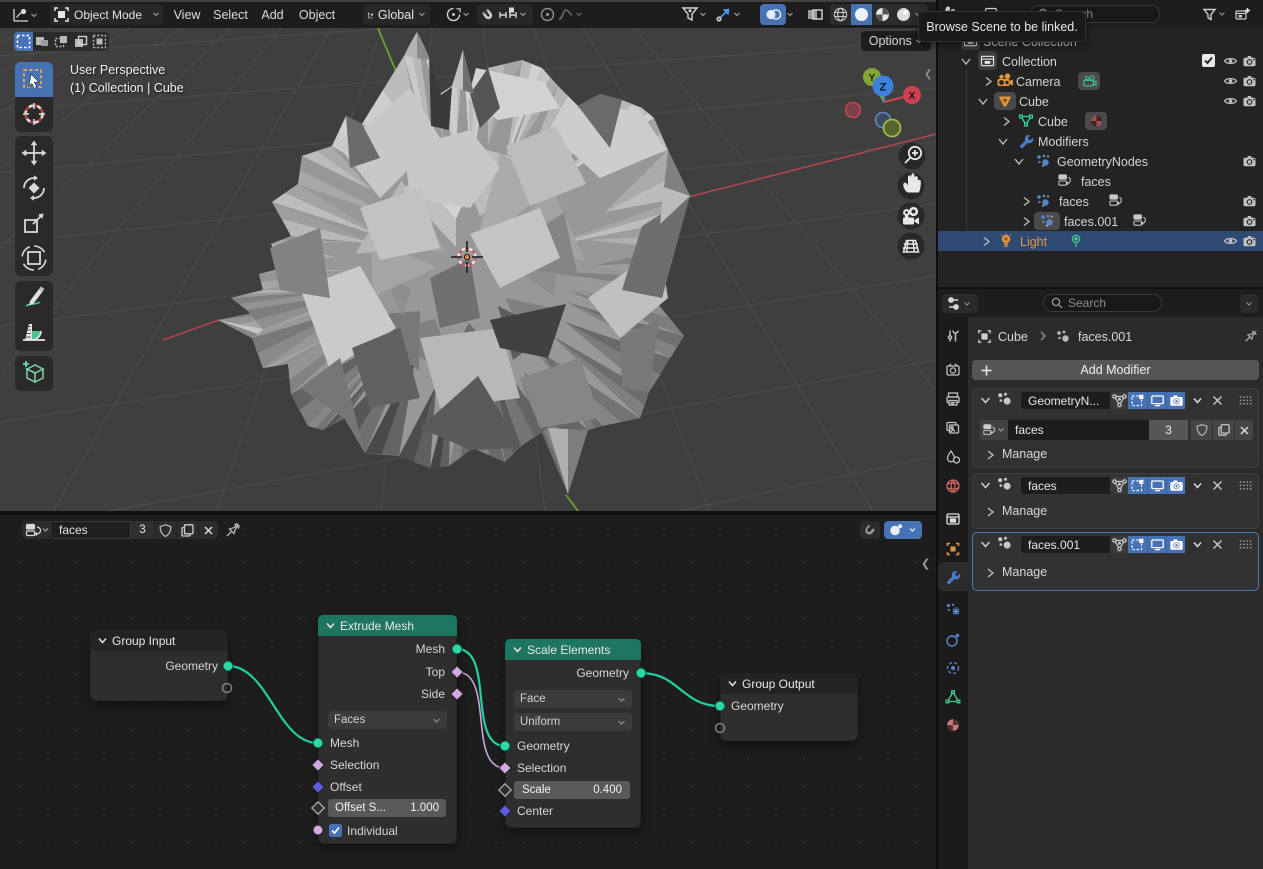 The height and width of the screenshot is (869, 1263). What do you see at coordinates (883, 88) in the screenshot?
I see `svg-text: Z` at bounding box center [883, 88].